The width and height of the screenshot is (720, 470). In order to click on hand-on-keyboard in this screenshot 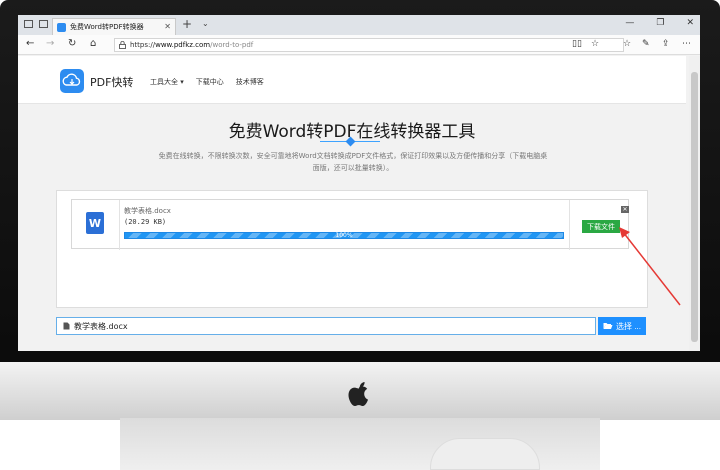, I will do `click(485, 454)`.